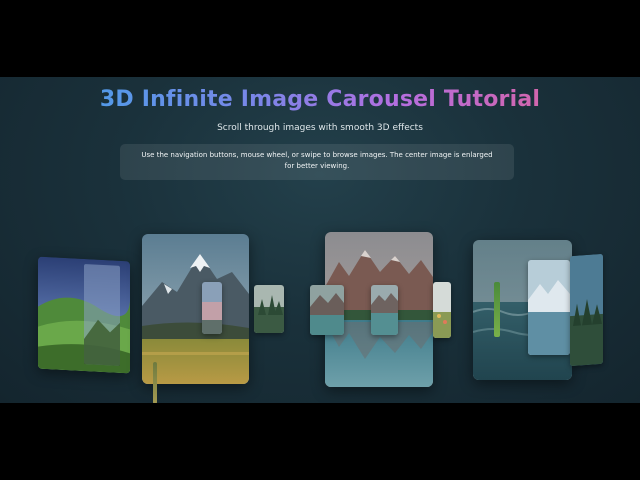 The height and width of the screenshot is (480, 640). Describe the element at coordinates (269, 309) in the screenshot. I see `carousel-image-forest` at that location.